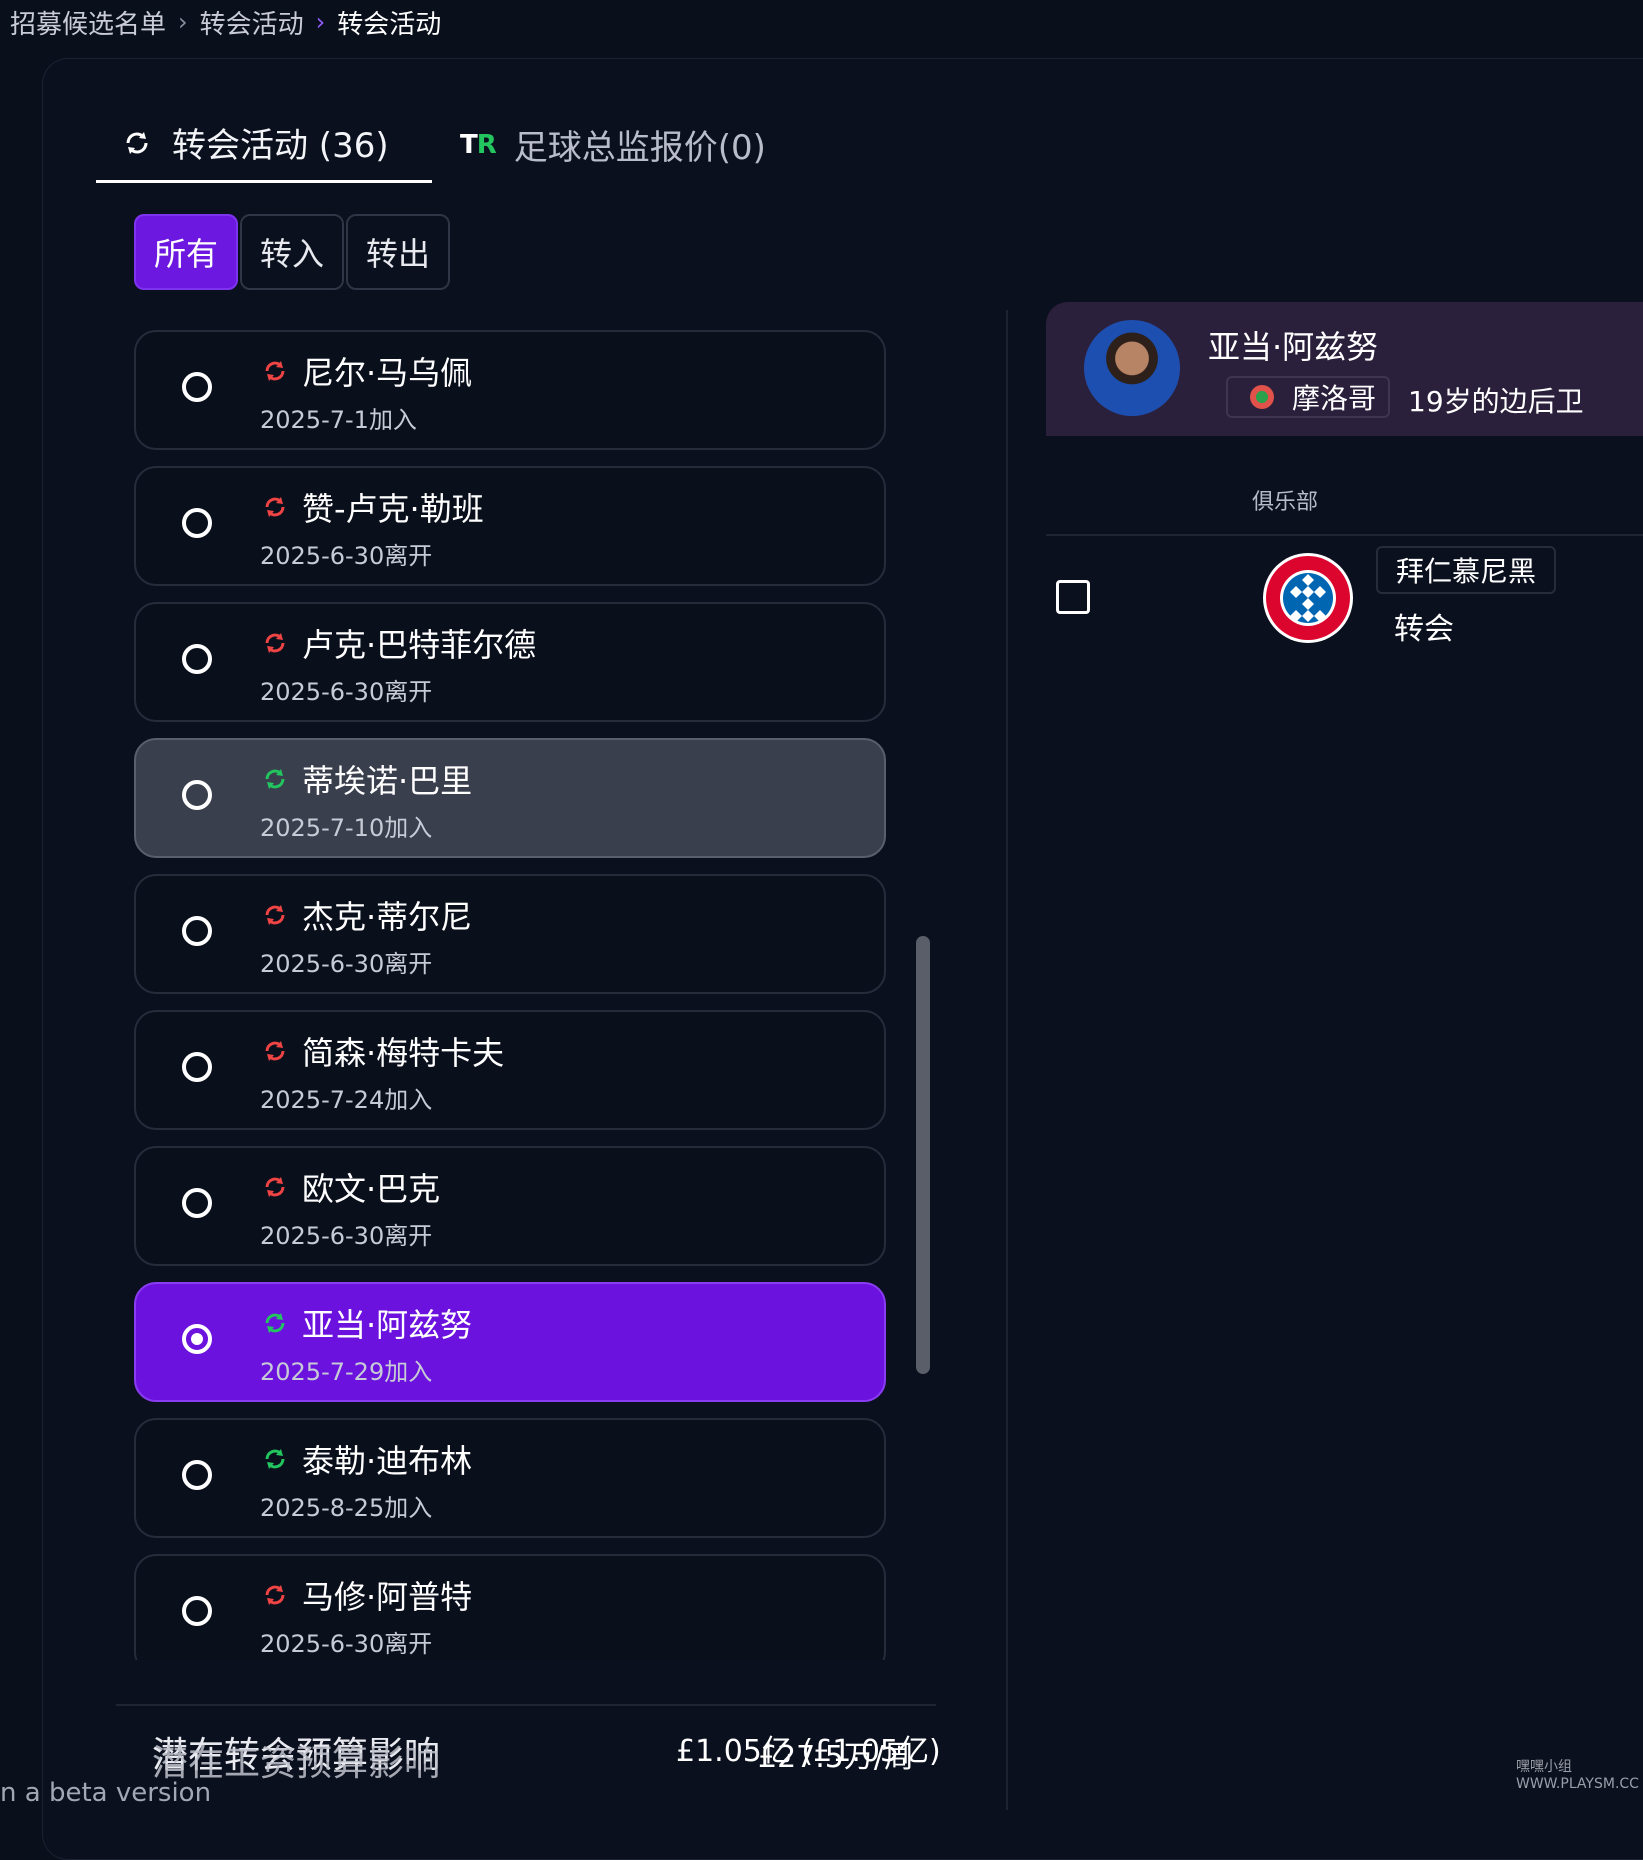  What do you see at coordinates (106, 1793) in the screenshot?
I see `beta-notice: n a beta version` at bounding box center [106, 1793].